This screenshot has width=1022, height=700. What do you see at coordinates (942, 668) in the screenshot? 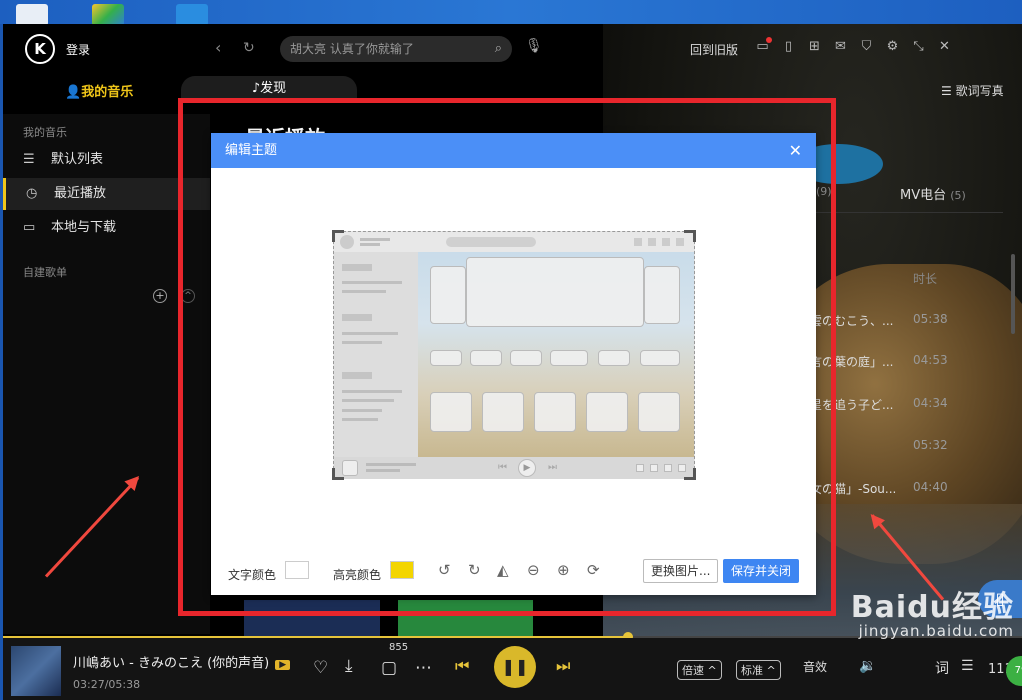
I see `lyric-icon: 词` at bounding box center [942, 668].